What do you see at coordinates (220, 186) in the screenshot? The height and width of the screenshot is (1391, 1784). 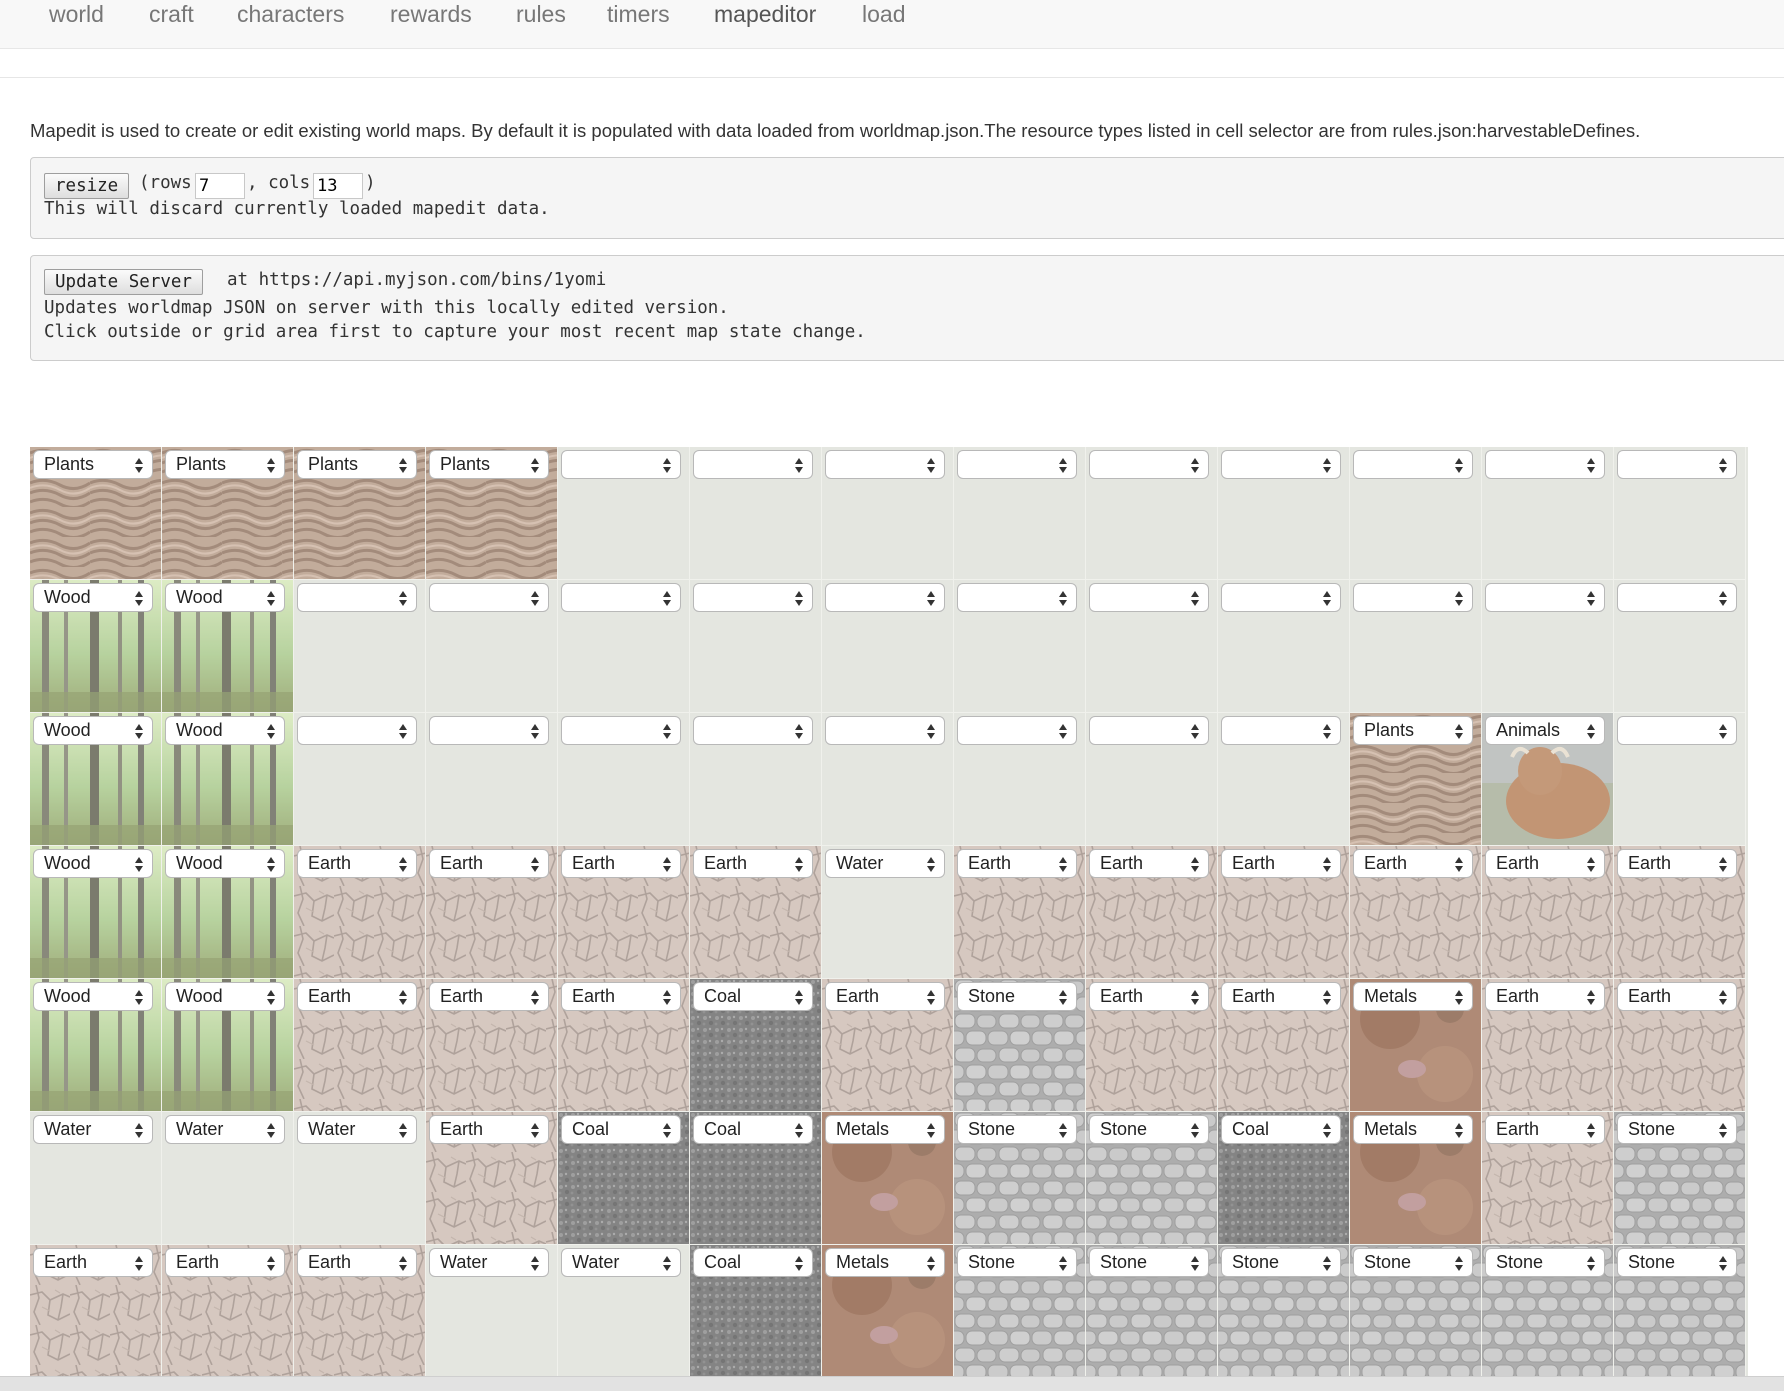 I see `rows-input` at bounding box center [220, 186].